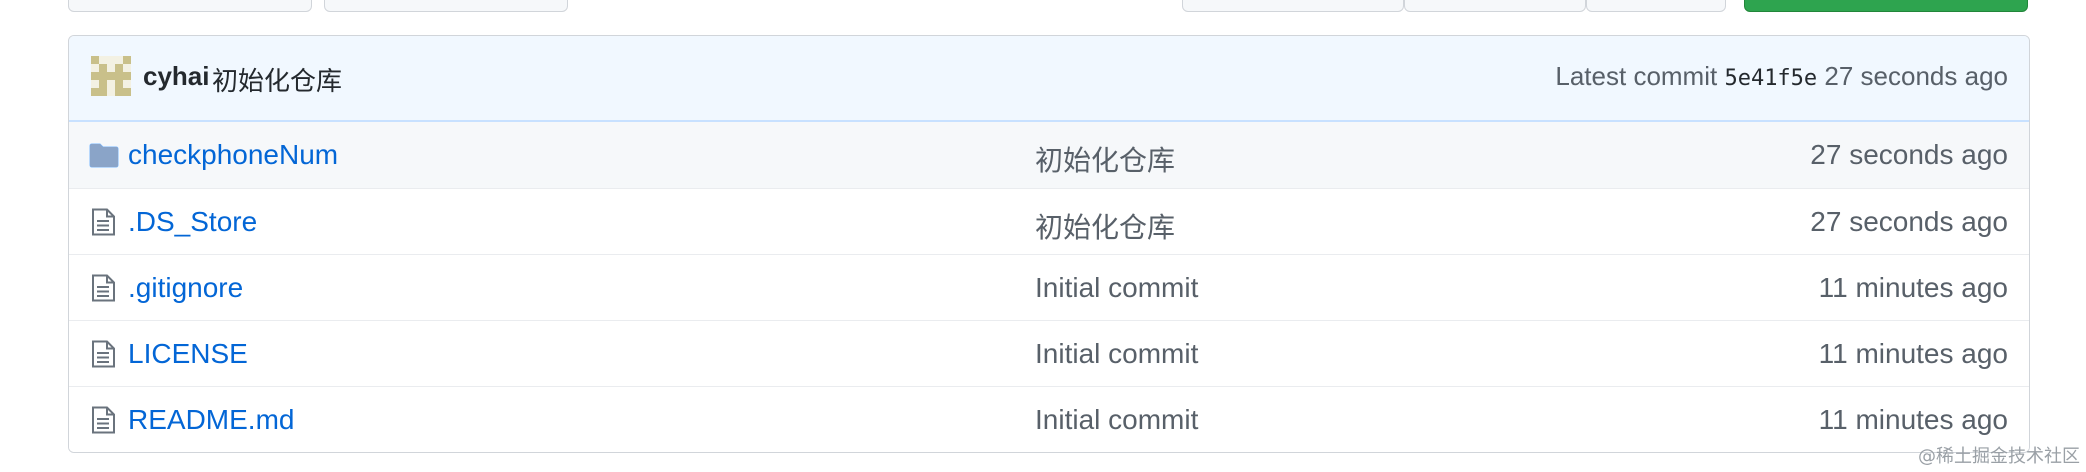  I want to click on file-row: .DS_Store 初始化仓库 27 seconds ago, so click(1049, 221).